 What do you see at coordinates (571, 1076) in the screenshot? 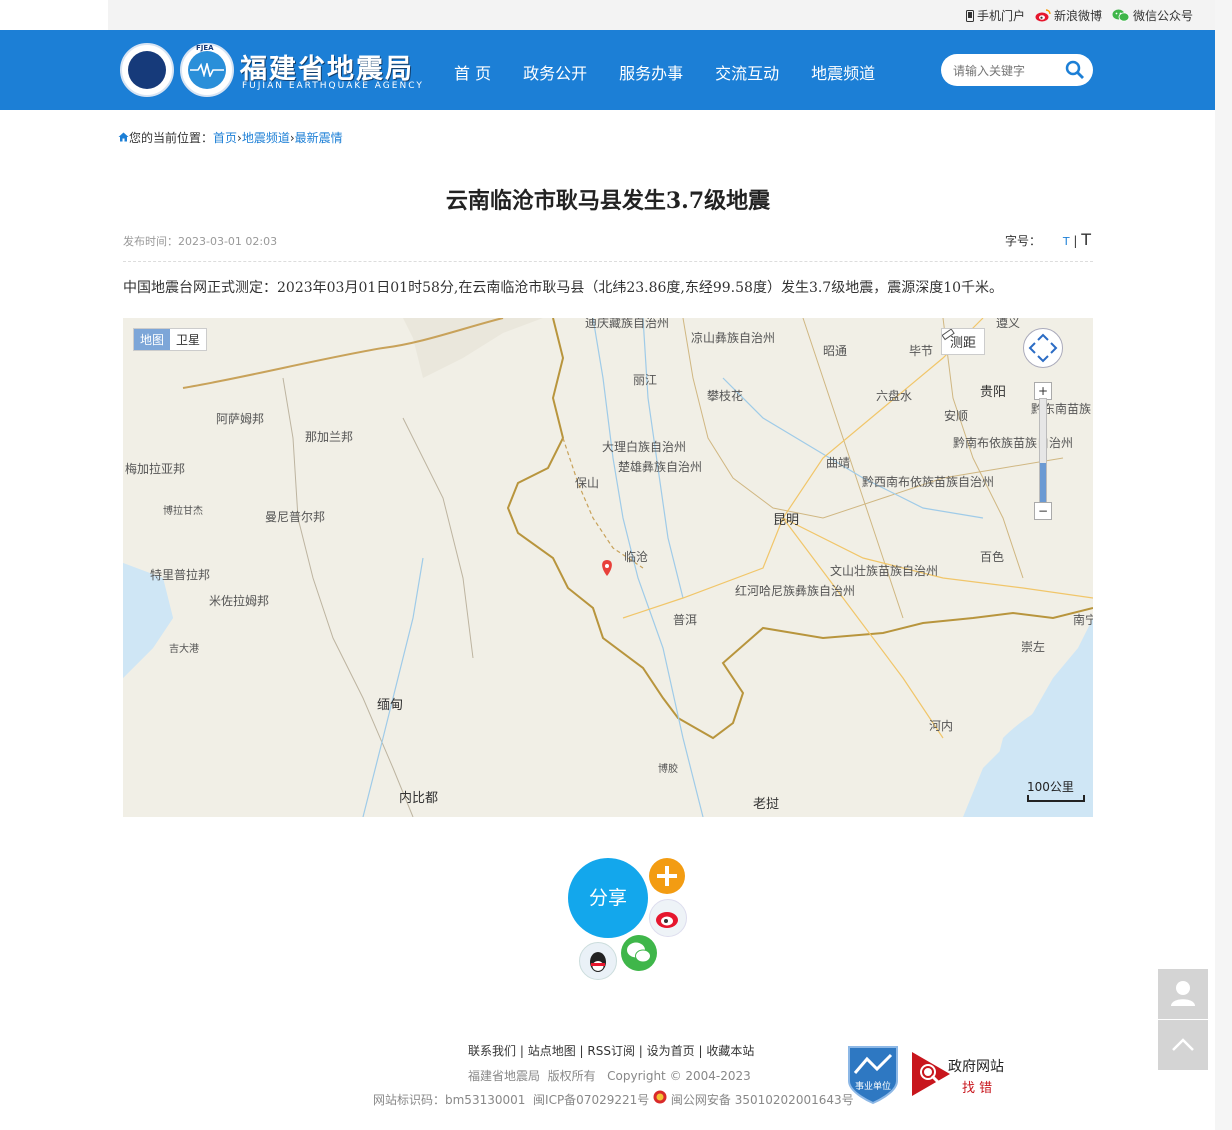
I see `footer-rights: 版权所有` at bounding box center [571, 1076].